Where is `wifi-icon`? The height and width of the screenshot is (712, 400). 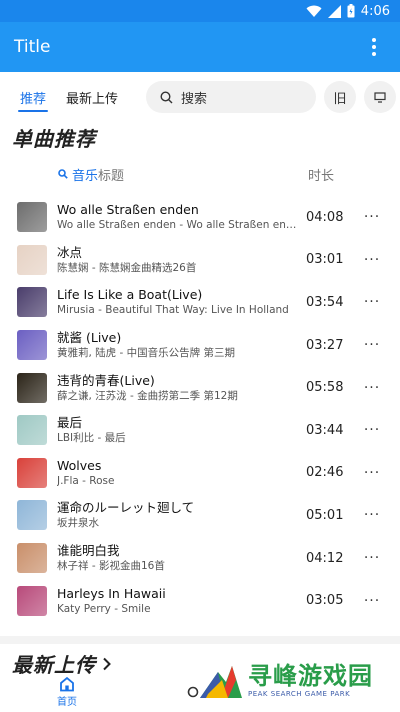 wifi-icon is located at coordinates (314, 11).